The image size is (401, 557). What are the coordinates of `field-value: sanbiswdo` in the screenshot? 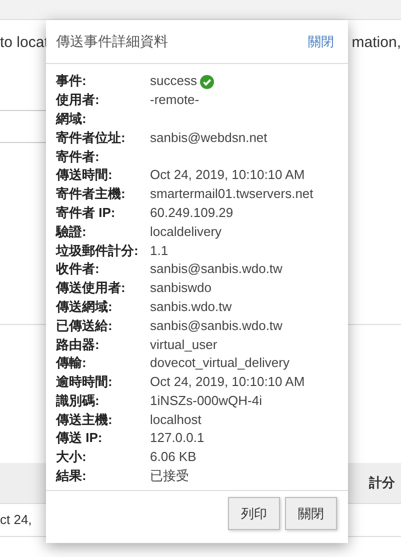 It's located at (181, 288).